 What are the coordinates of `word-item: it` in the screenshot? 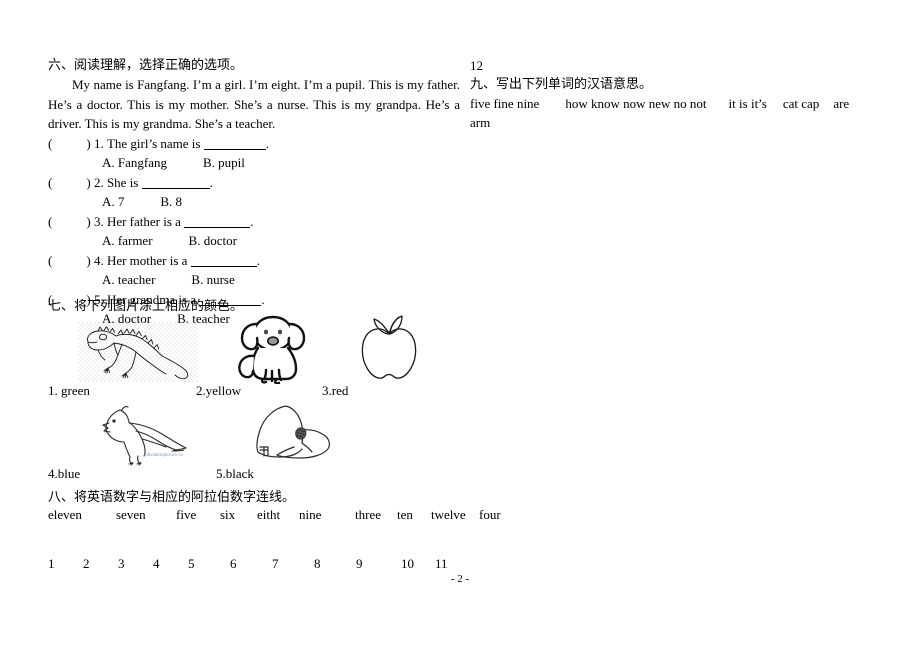 It's located at (732, 103).